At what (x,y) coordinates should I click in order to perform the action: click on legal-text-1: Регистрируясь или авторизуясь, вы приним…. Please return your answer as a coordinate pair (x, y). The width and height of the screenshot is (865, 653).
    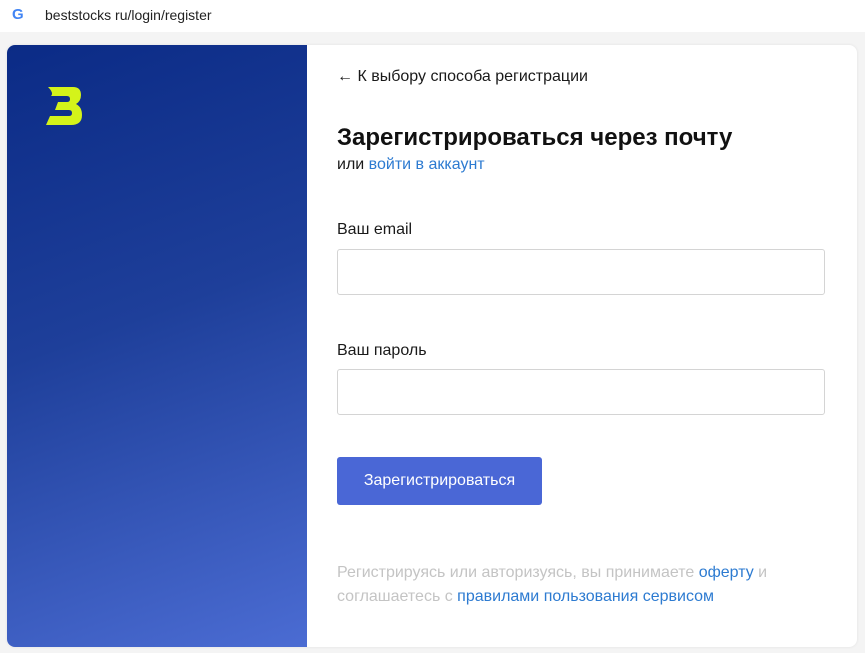
    Looking at the image, I should click on (518, 572).